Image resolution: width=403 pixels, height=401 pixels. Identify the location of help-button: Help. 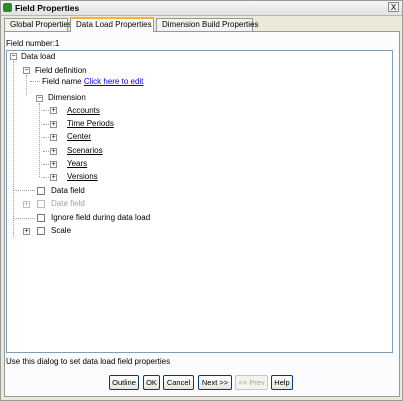
(282, 382).